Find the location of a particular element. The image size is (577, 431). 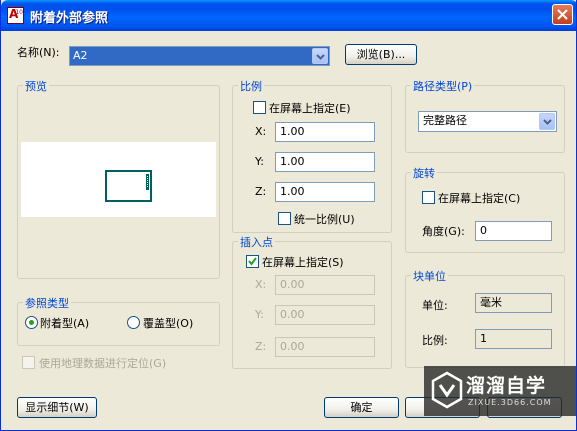

title-bar: A 10 附着外部参照 is located at coordinates (288, 15).